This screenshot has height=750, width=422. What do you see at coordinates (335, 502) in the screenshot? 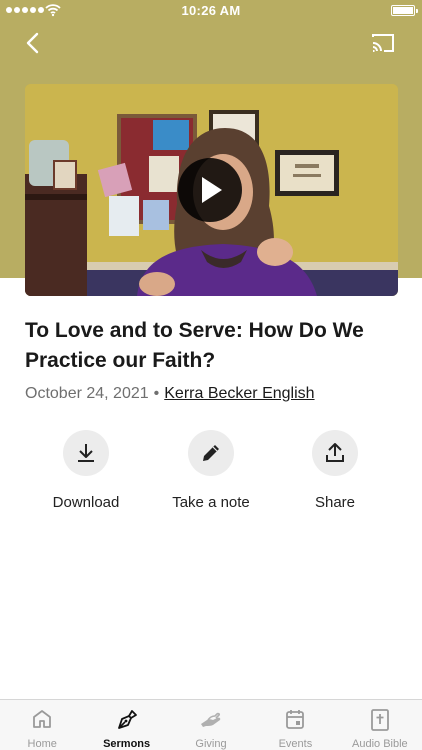
I see `share-label: Share` at bounding box center [335, 502].